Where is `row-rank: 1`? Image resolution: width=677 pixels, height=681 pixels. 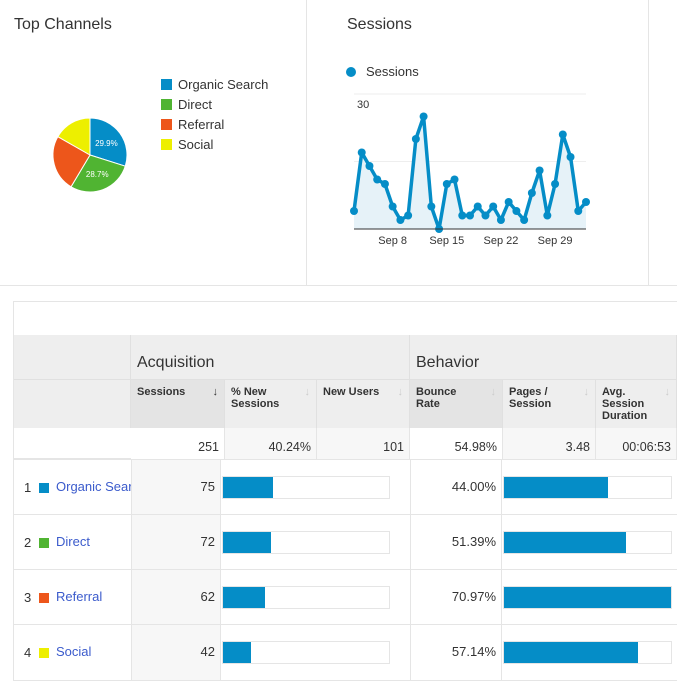
row-rank: 1 is located at coordinates (28, 487).